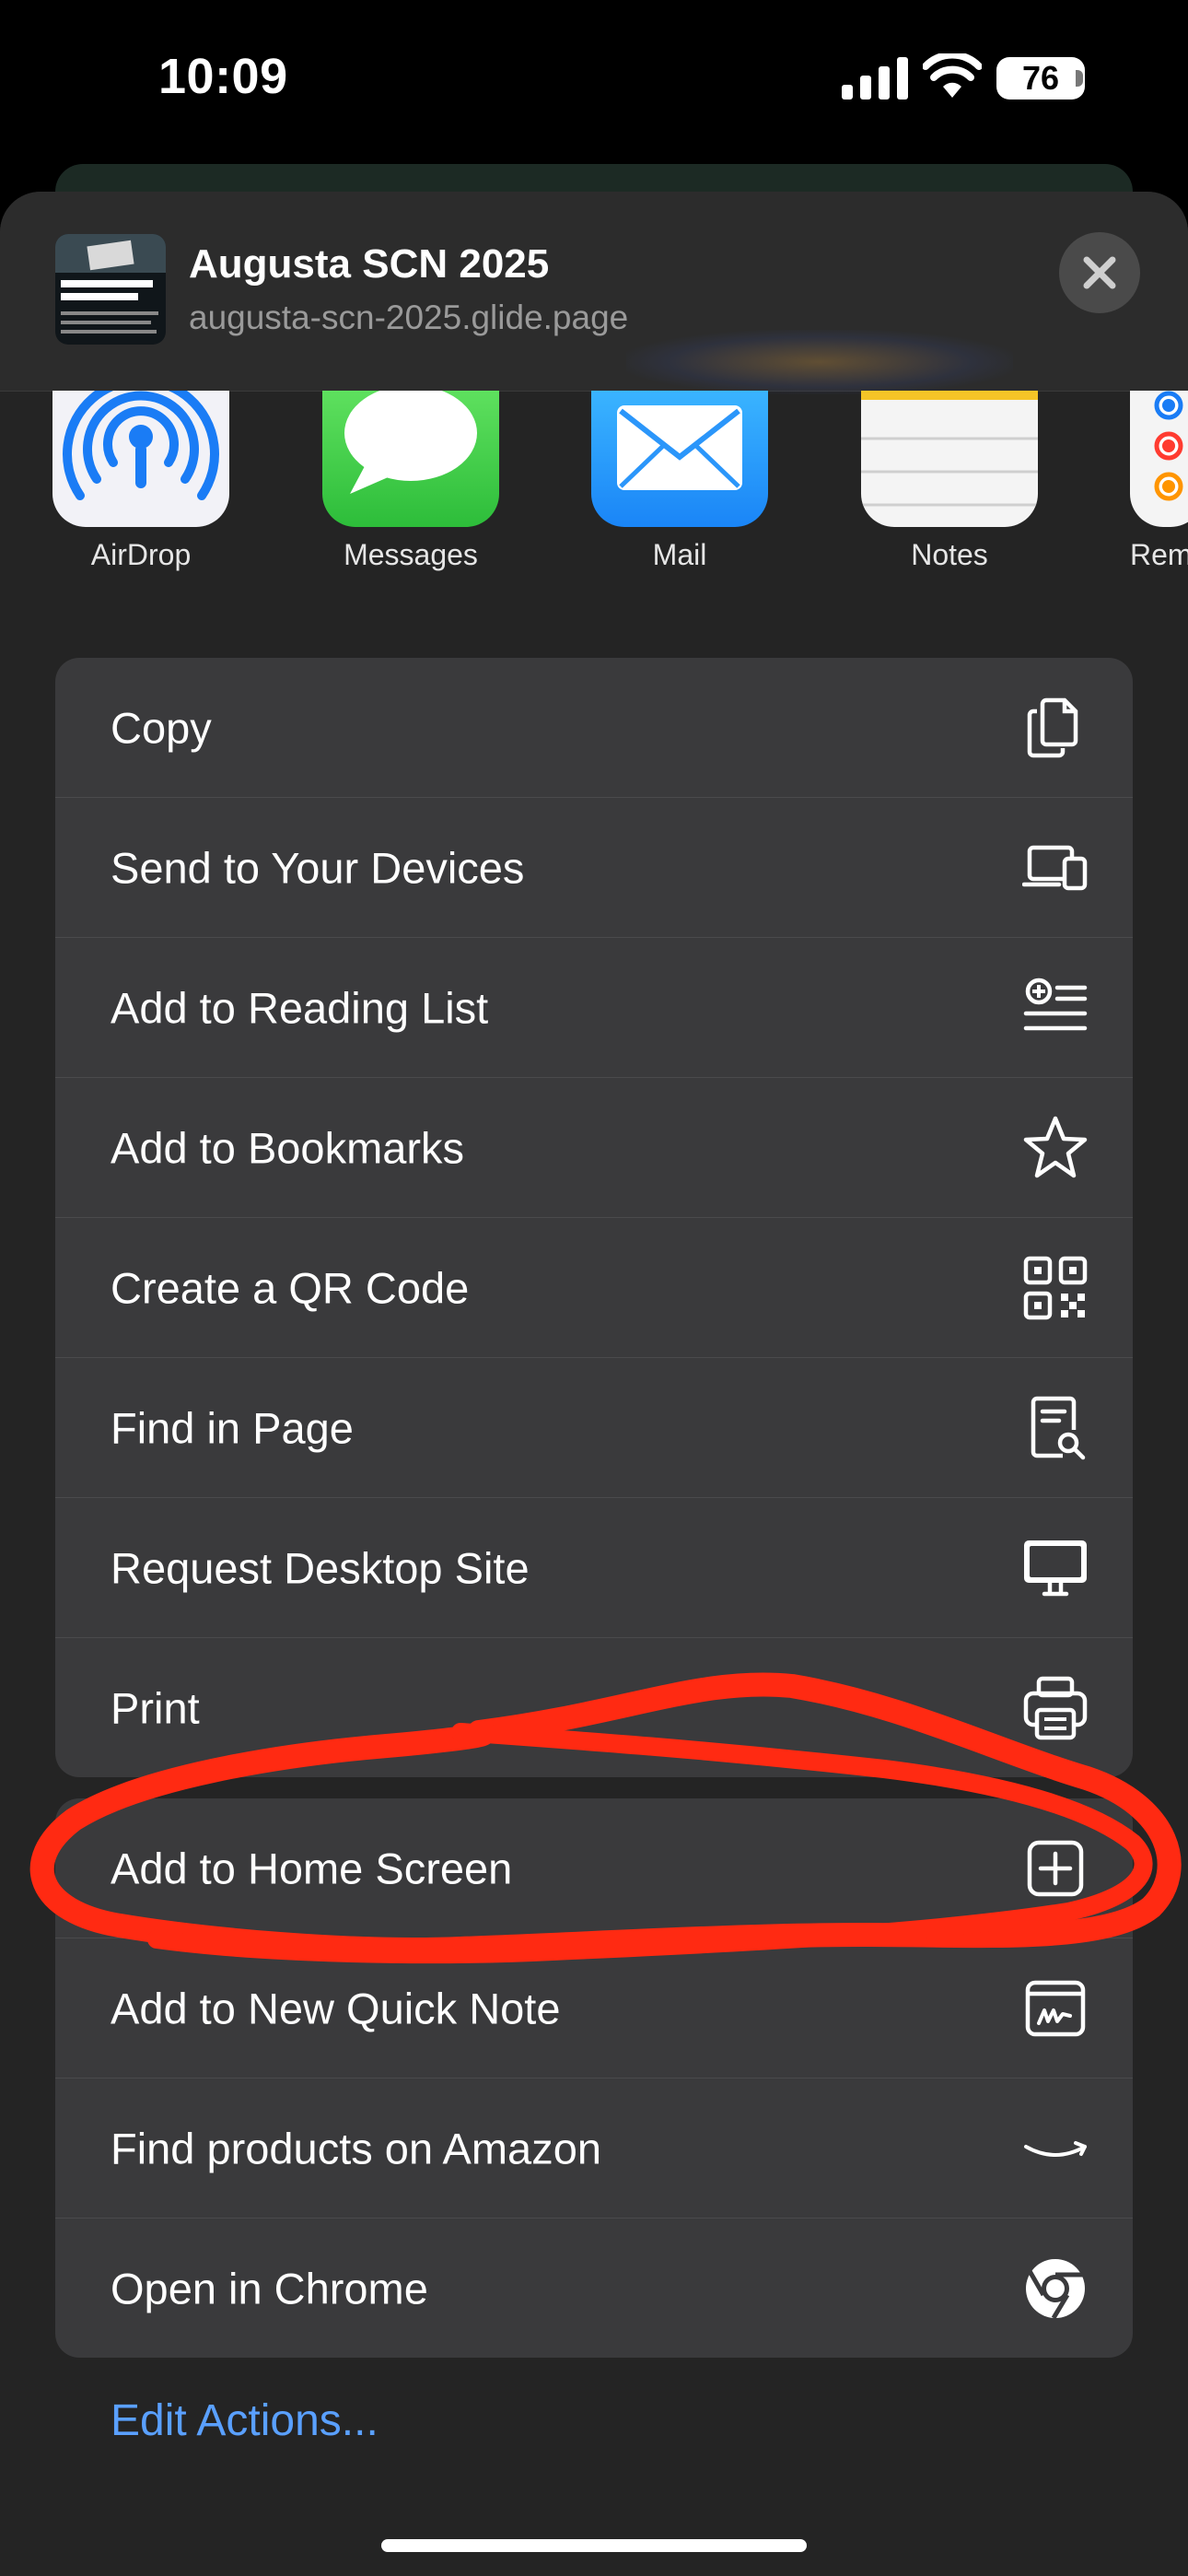 This screenshot has width=1188, height=2576. I want to click on amazon-icon, so click(1055, 2148).